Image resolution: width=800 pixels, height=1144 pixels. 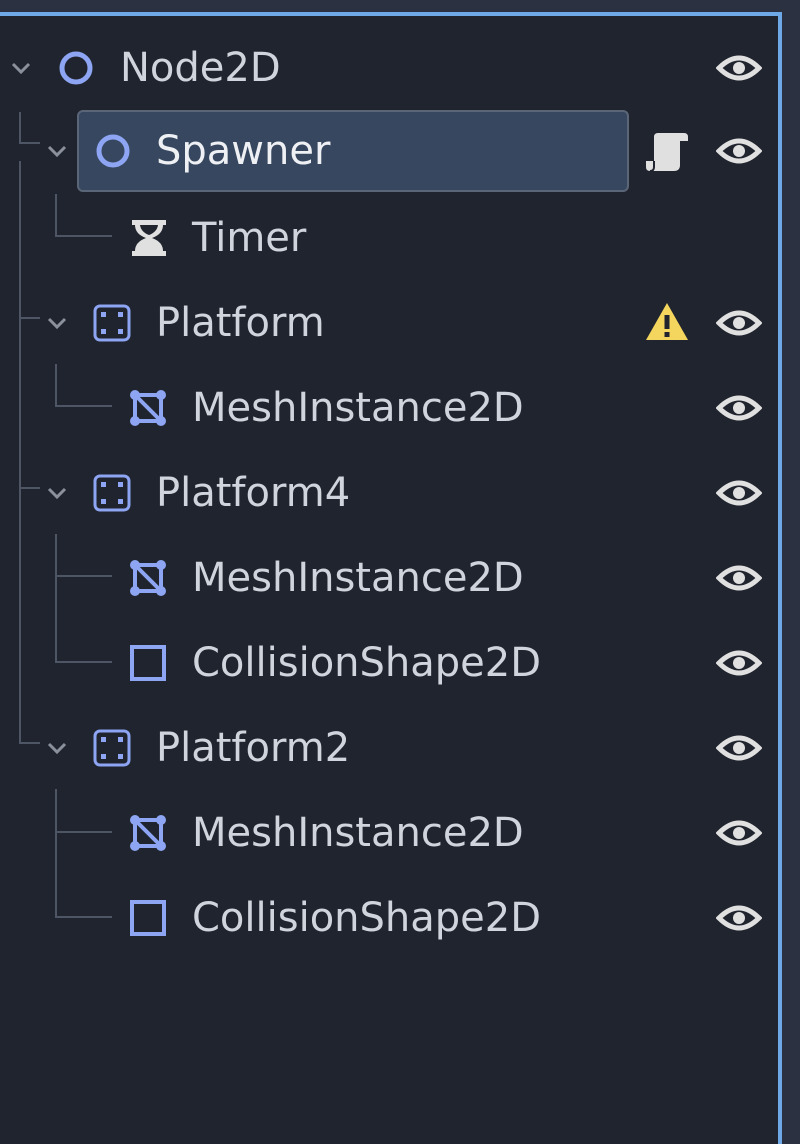 I want to click on node-label: Node2D, so click(x=200, y=68).